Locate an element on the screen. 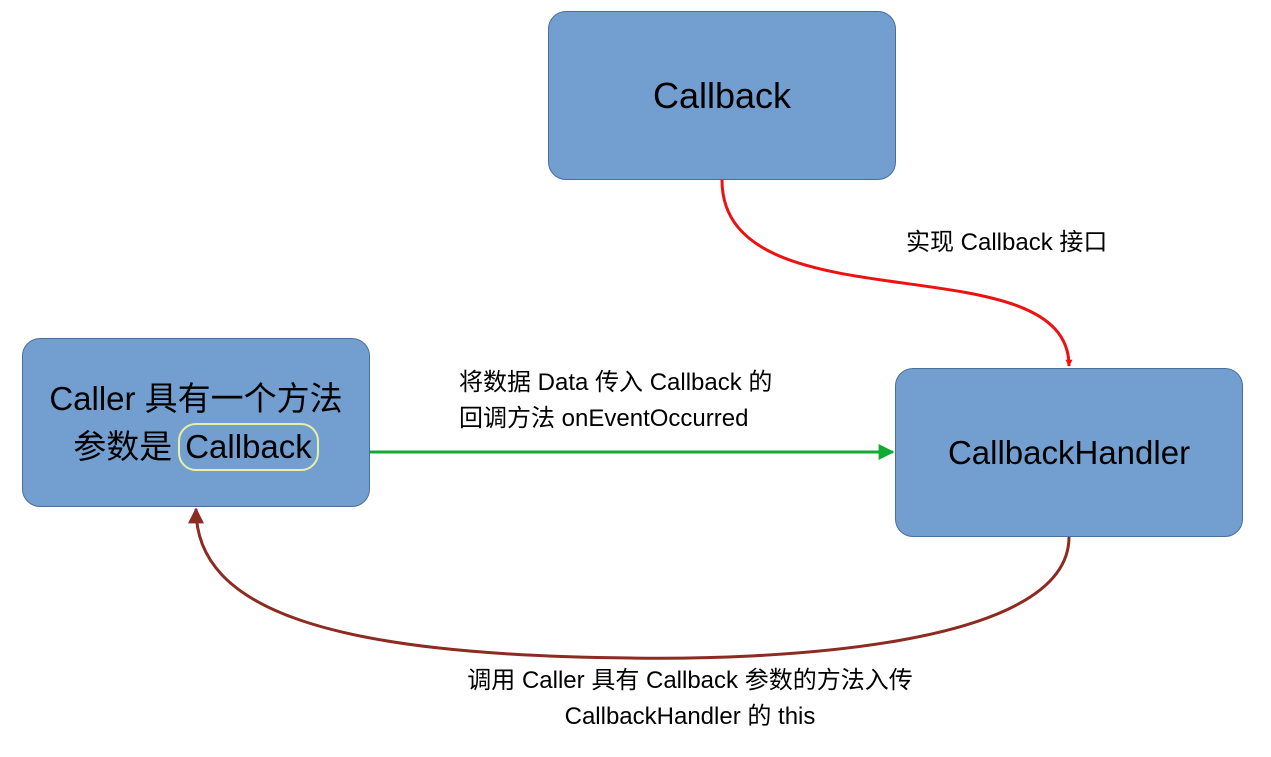 This screenshot has height=757, width=1271. caller-box: Caller 具有一个方法 参数是 Callback is located at coordinates (196, 422).